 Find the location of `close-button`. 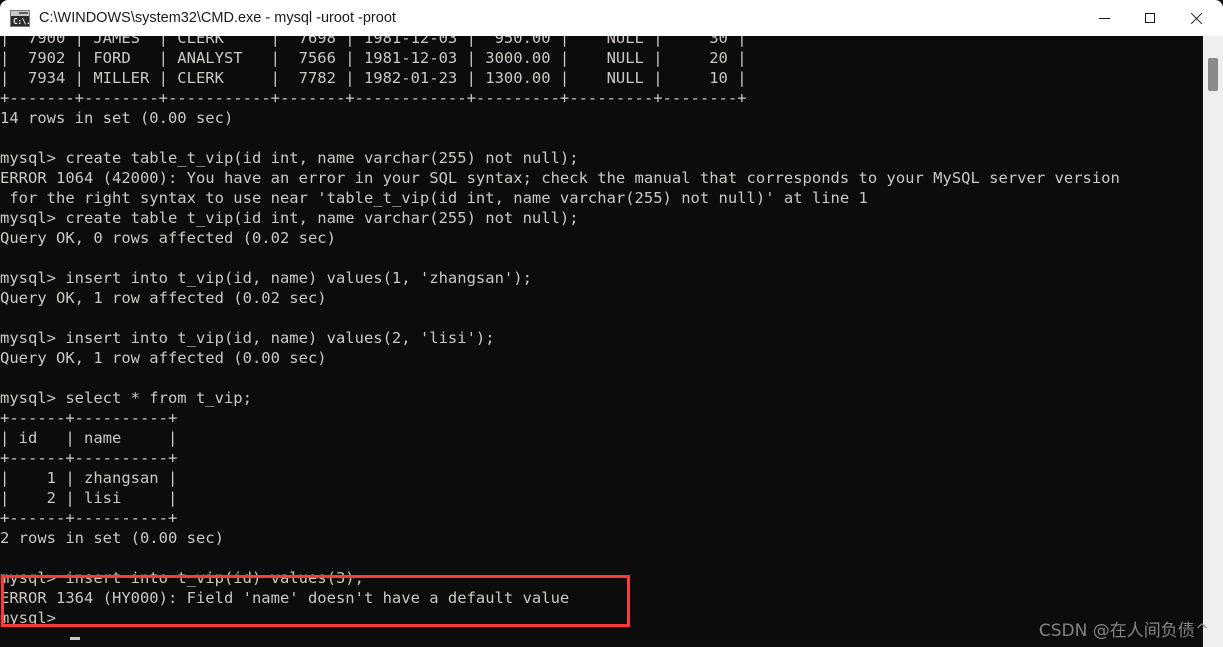

close-button is located at coordinates (1196, 18).